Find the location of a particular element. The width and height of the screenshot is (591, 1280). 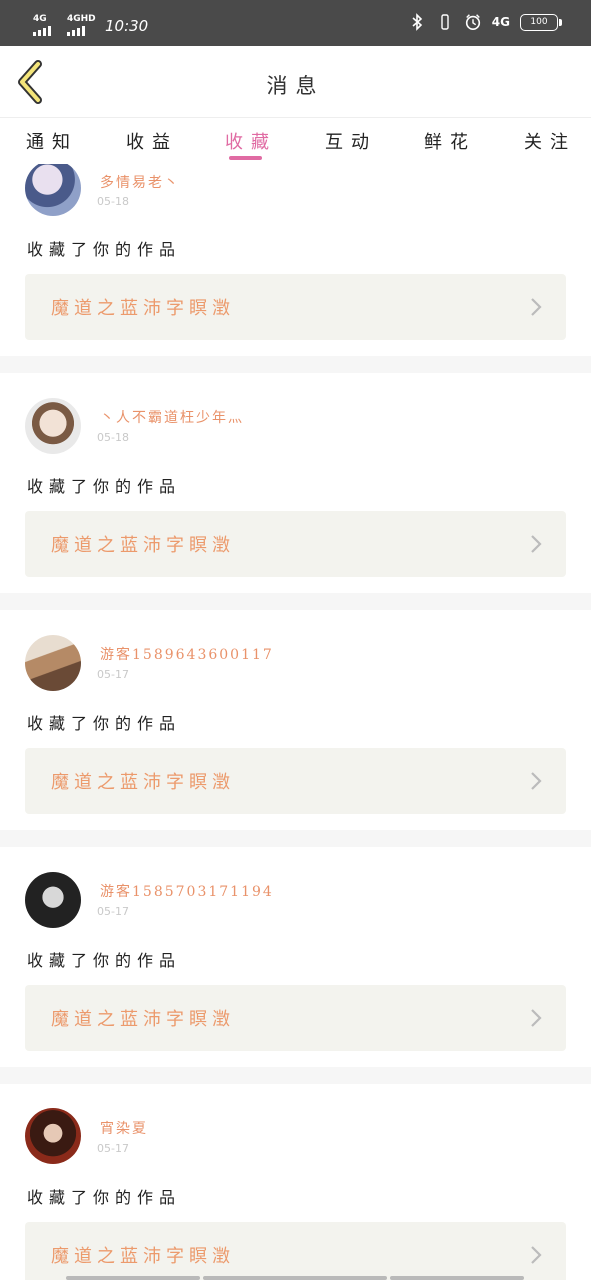

battery-icon: 100 is located at coordinates (541, 22).